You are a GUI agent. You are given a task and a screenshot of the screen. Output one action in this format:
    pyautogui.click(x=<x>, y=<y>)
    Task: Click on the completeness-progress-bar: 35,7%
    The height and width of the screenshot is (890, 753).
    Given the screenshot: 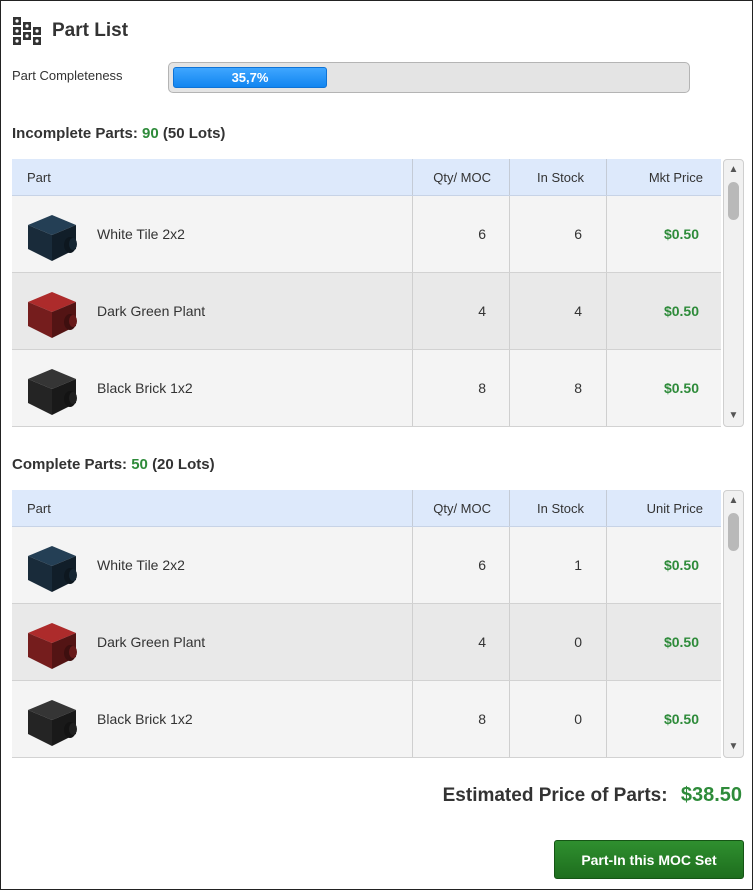 What is the action you would take?
    pyautogui.click(x=429, y=77)
    